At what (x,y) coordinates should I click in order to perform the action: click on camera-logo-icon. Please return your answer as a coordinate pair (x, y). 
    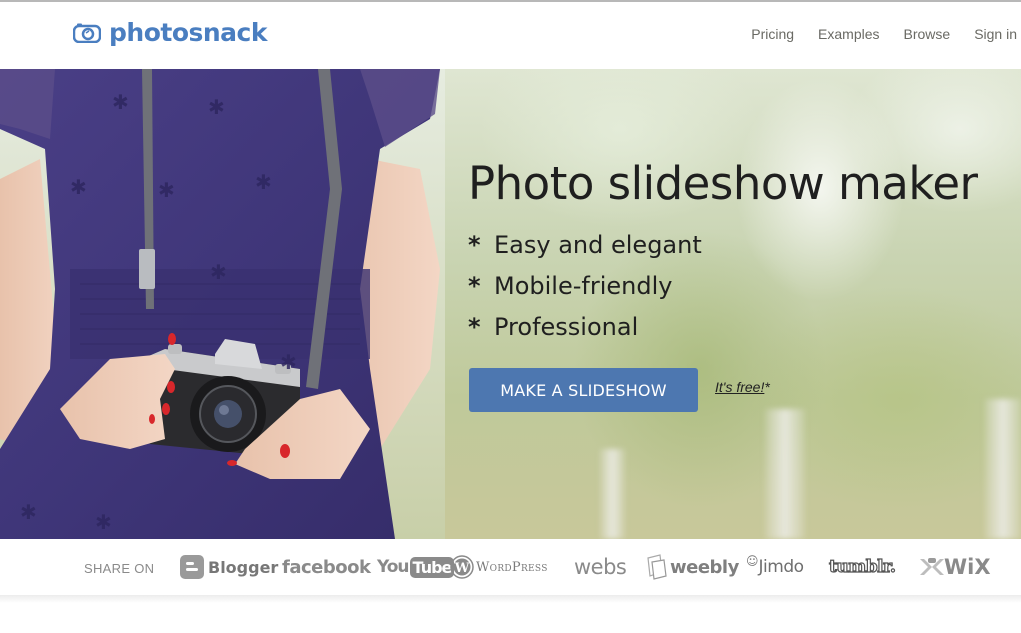
    Looking at the image, I should click on (87, 33).